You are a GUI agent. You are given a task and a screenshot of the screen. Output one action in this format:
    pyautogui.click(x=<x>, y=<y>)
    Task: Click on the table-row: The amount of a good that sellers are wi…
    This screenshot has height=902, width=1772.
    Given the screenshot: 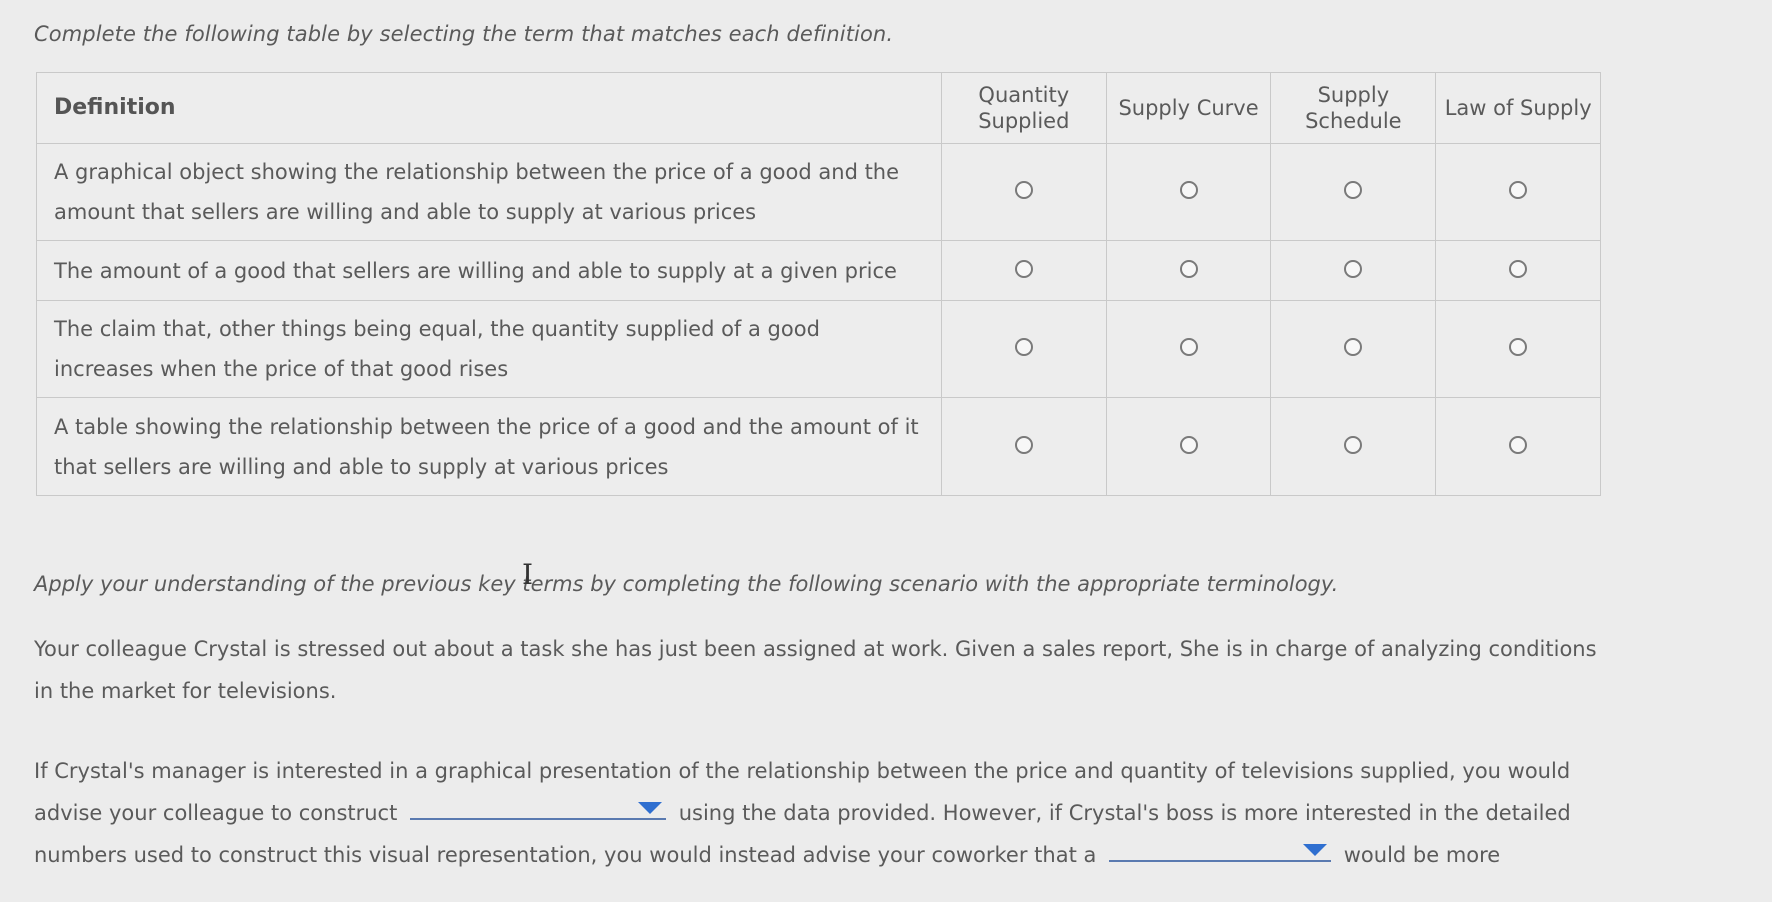 What is the action you would take?
    pyautogui.click(x=818, y=270)
    